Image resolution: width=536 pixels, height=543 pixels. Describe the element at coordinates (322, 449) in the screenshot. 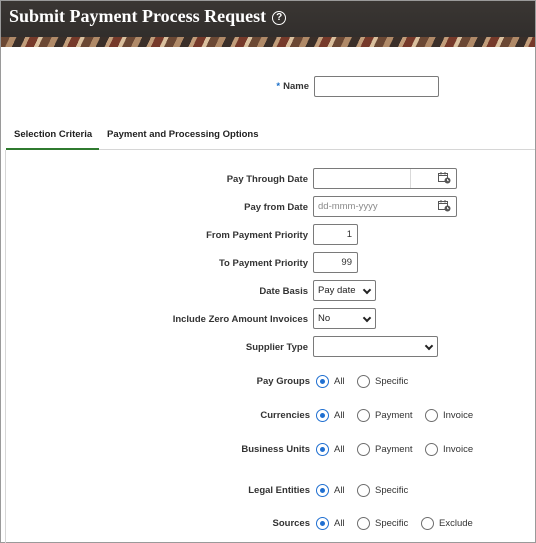

I see `business-units-all-radio` at that location.